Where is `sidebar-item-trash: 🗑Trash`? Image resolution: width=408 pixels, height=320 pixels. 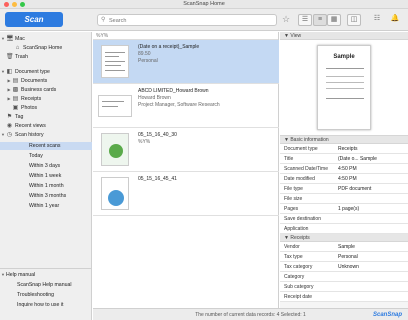
sidebar-item-trash: 🗑Trash is located at coordinates (17, 57).